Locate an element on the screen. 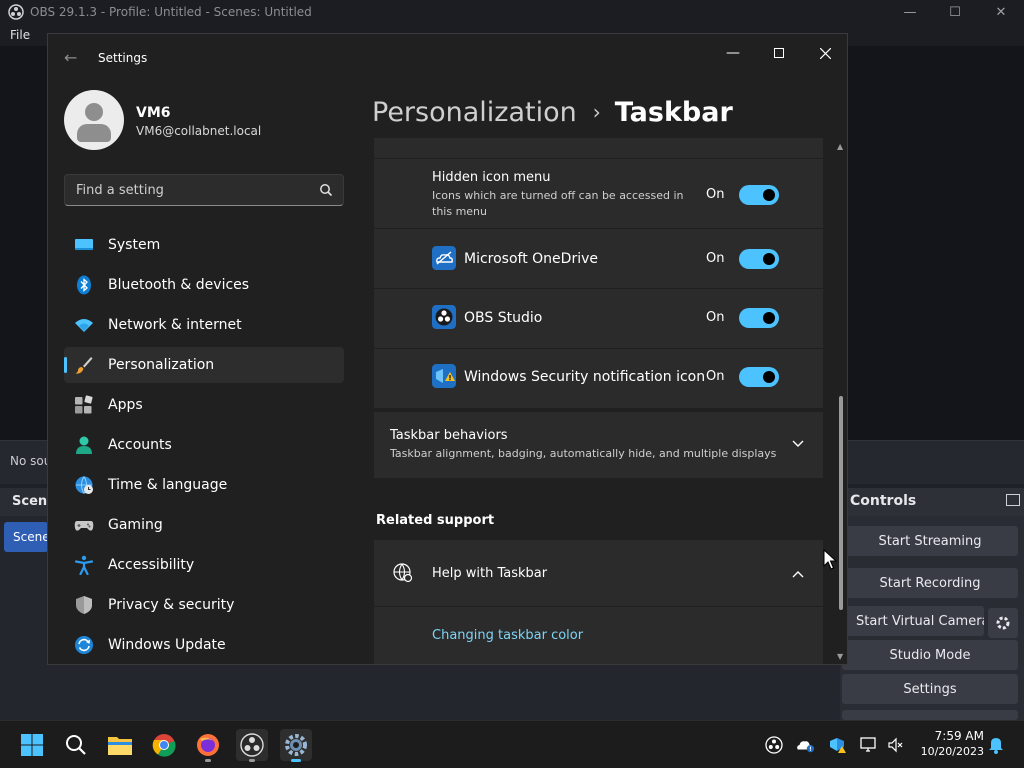  update-icon is located at coordinates (84, 645).